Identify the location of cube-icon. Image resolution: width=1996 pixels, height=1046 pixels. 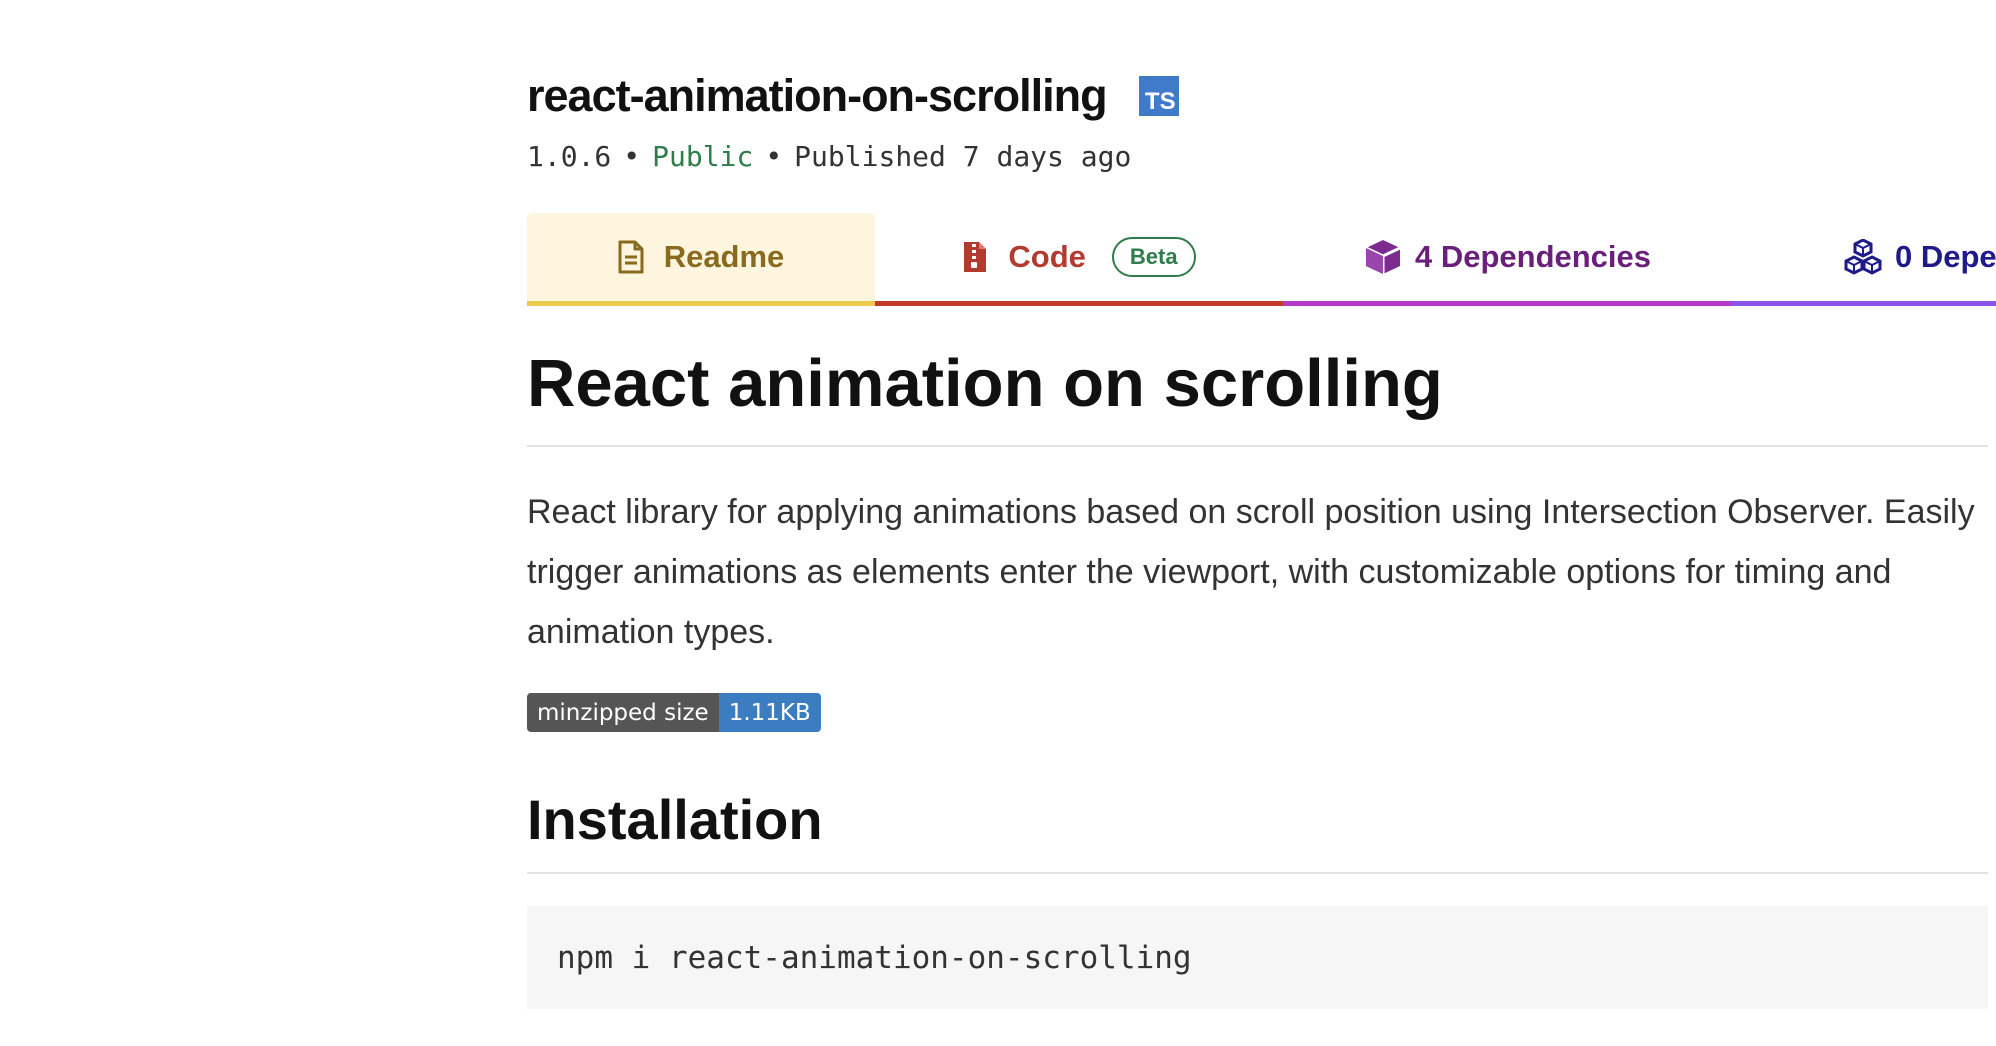
(1383, 257).